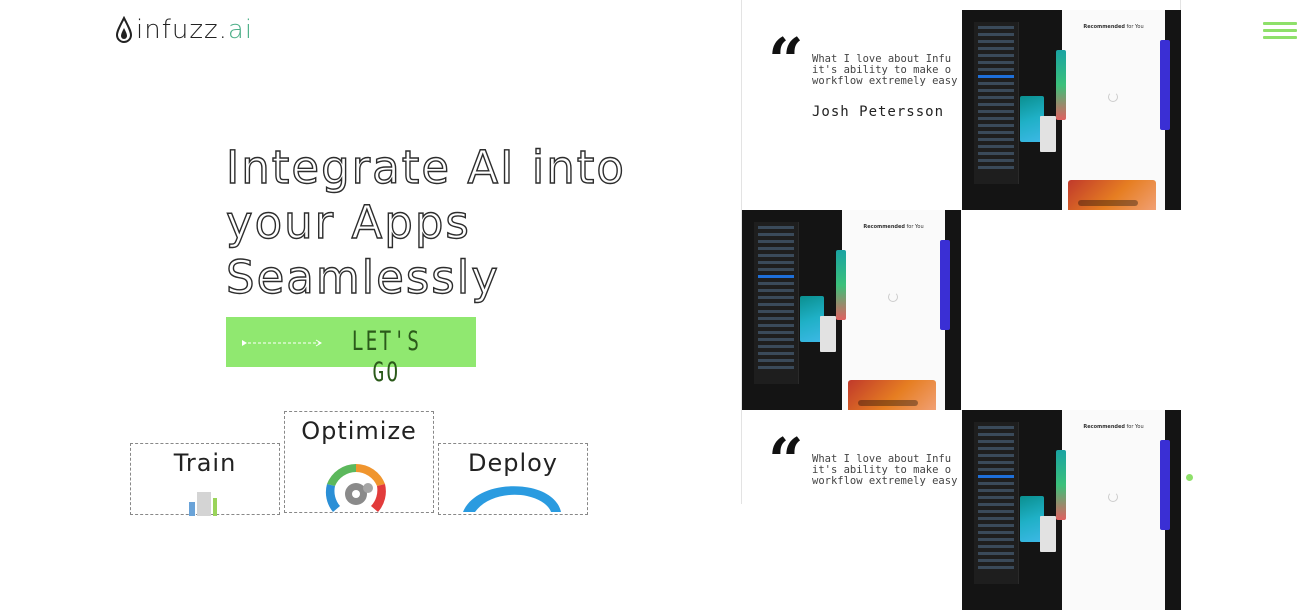  I want to click on step-card-deploy: Deploy, so click(513, 479).